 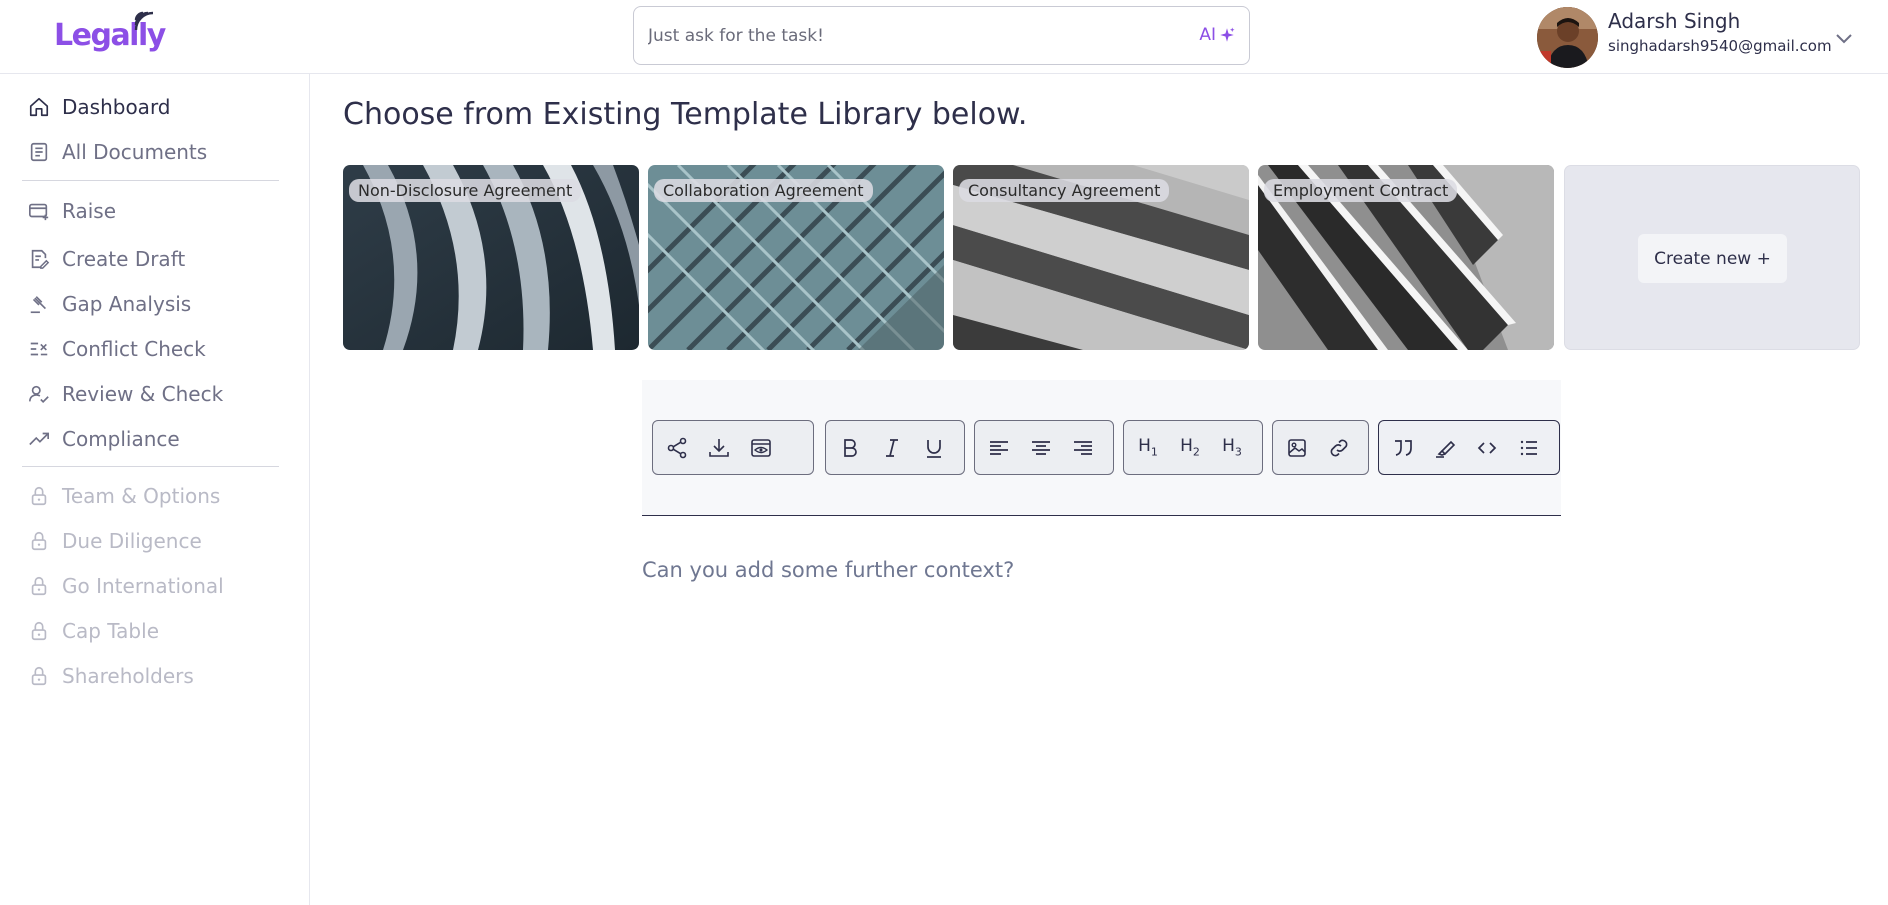 I want to click on quote-button, so click(x=1403, y=448).